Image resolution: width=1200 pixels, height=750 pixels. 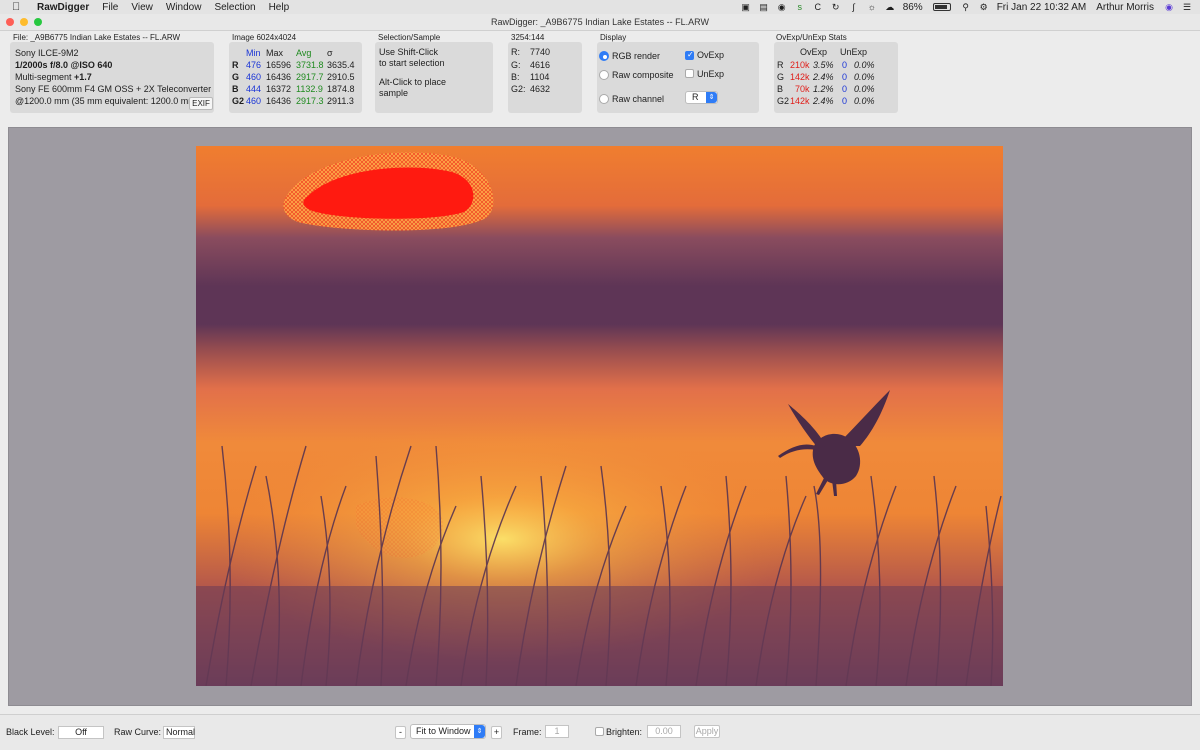 I want to click on sample-b-label: B:, so click(x=515, y=77).